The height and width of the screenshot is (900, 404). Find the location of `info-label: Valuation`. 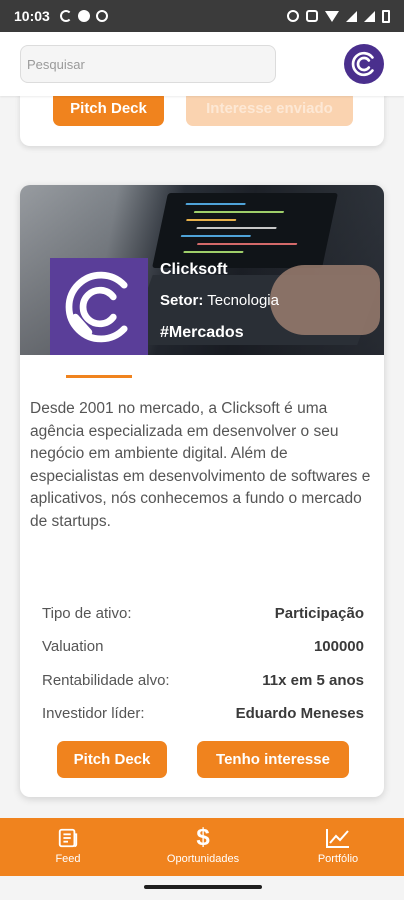

info-label: Valuation is located at coordinates (73, 646).